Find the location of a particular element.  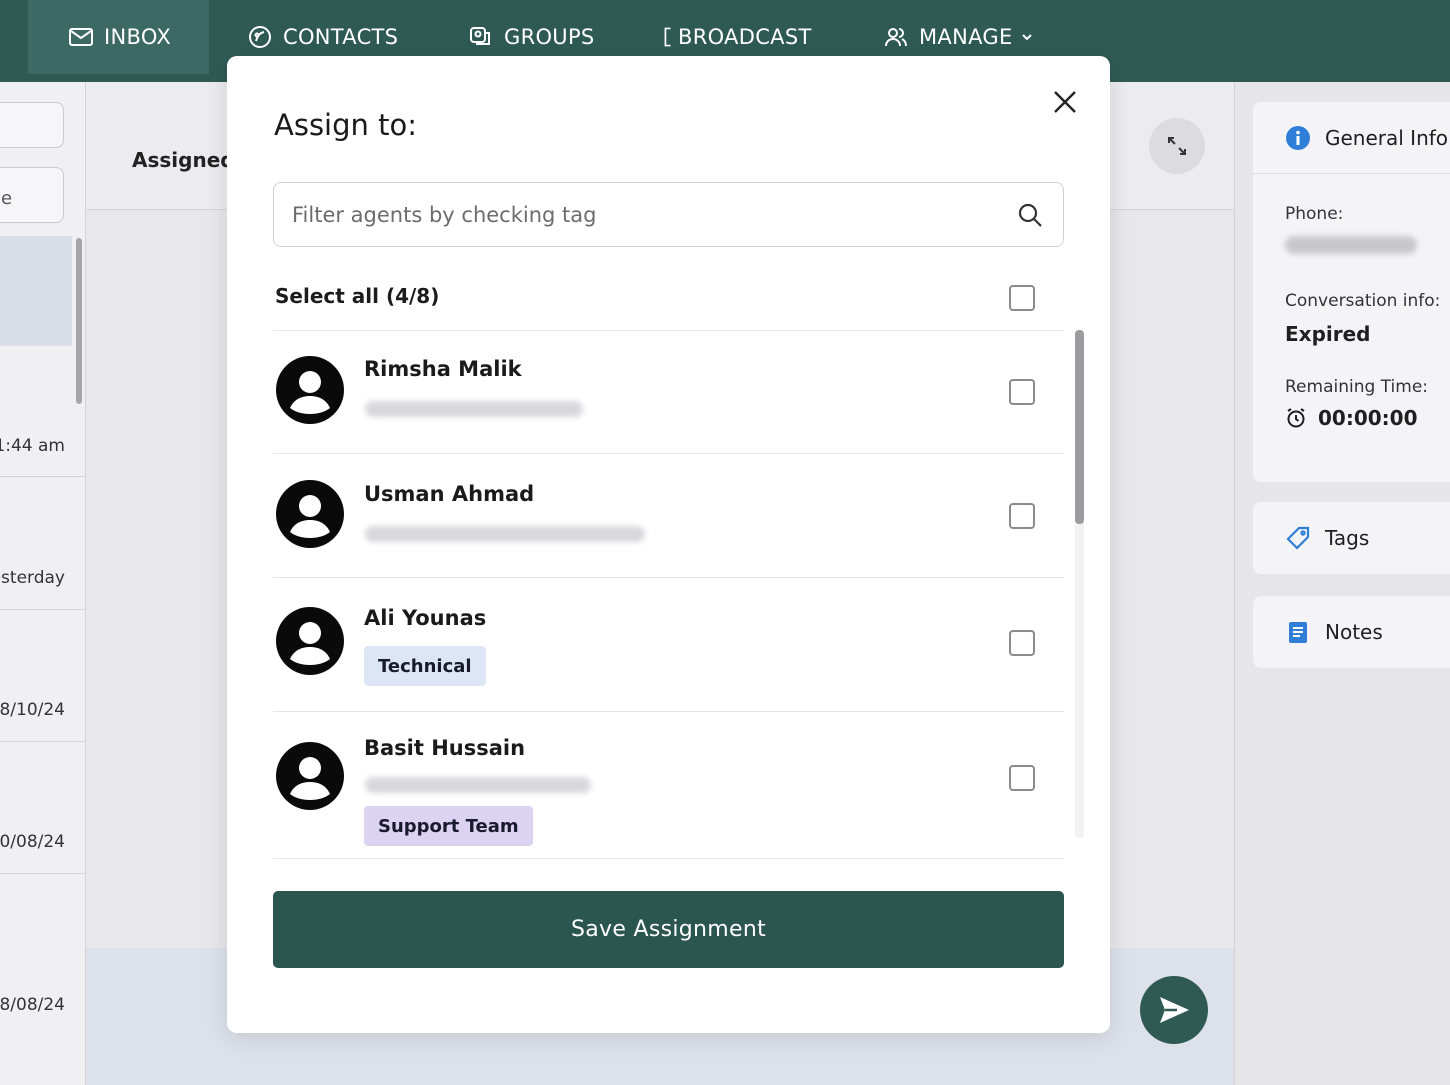

agent-row: Ali Younas Technical is located at coordinates (668, 644).